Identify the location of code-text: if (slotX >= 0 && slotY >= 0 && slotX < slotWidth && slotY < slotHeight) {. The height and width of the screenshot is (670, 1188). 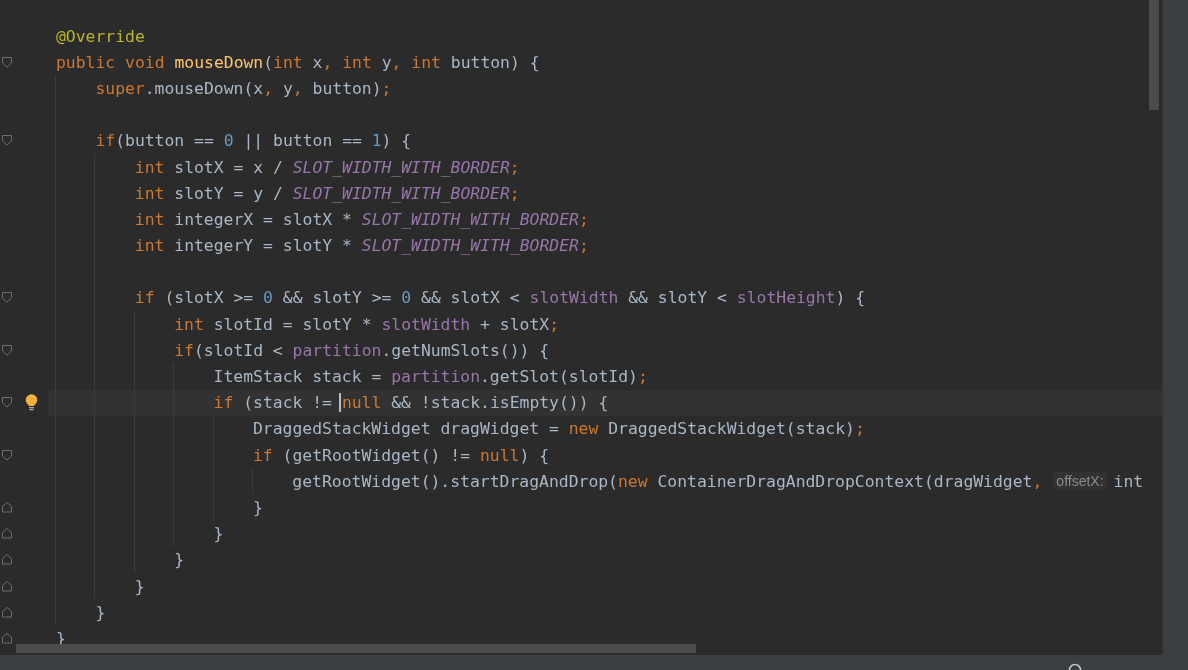
(500, 298).